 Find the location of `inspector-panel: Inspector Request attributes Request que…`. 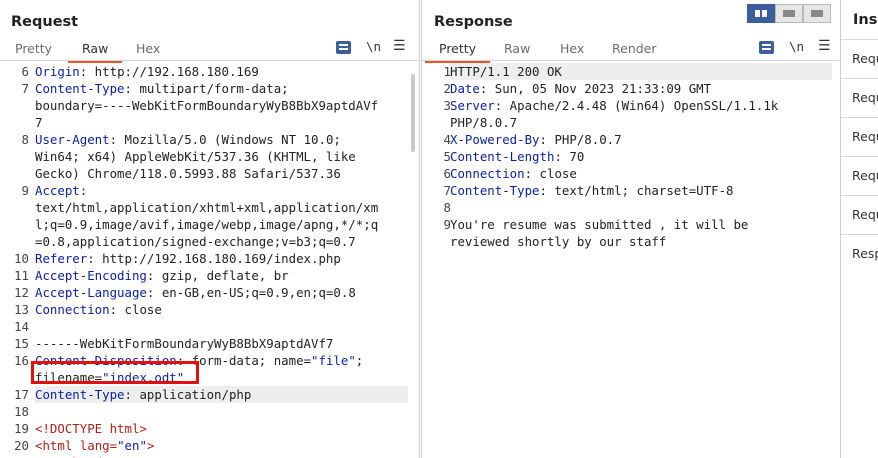

inspector-panel: Inspector Request attributes Request que… is located at coordinates (859, 229).